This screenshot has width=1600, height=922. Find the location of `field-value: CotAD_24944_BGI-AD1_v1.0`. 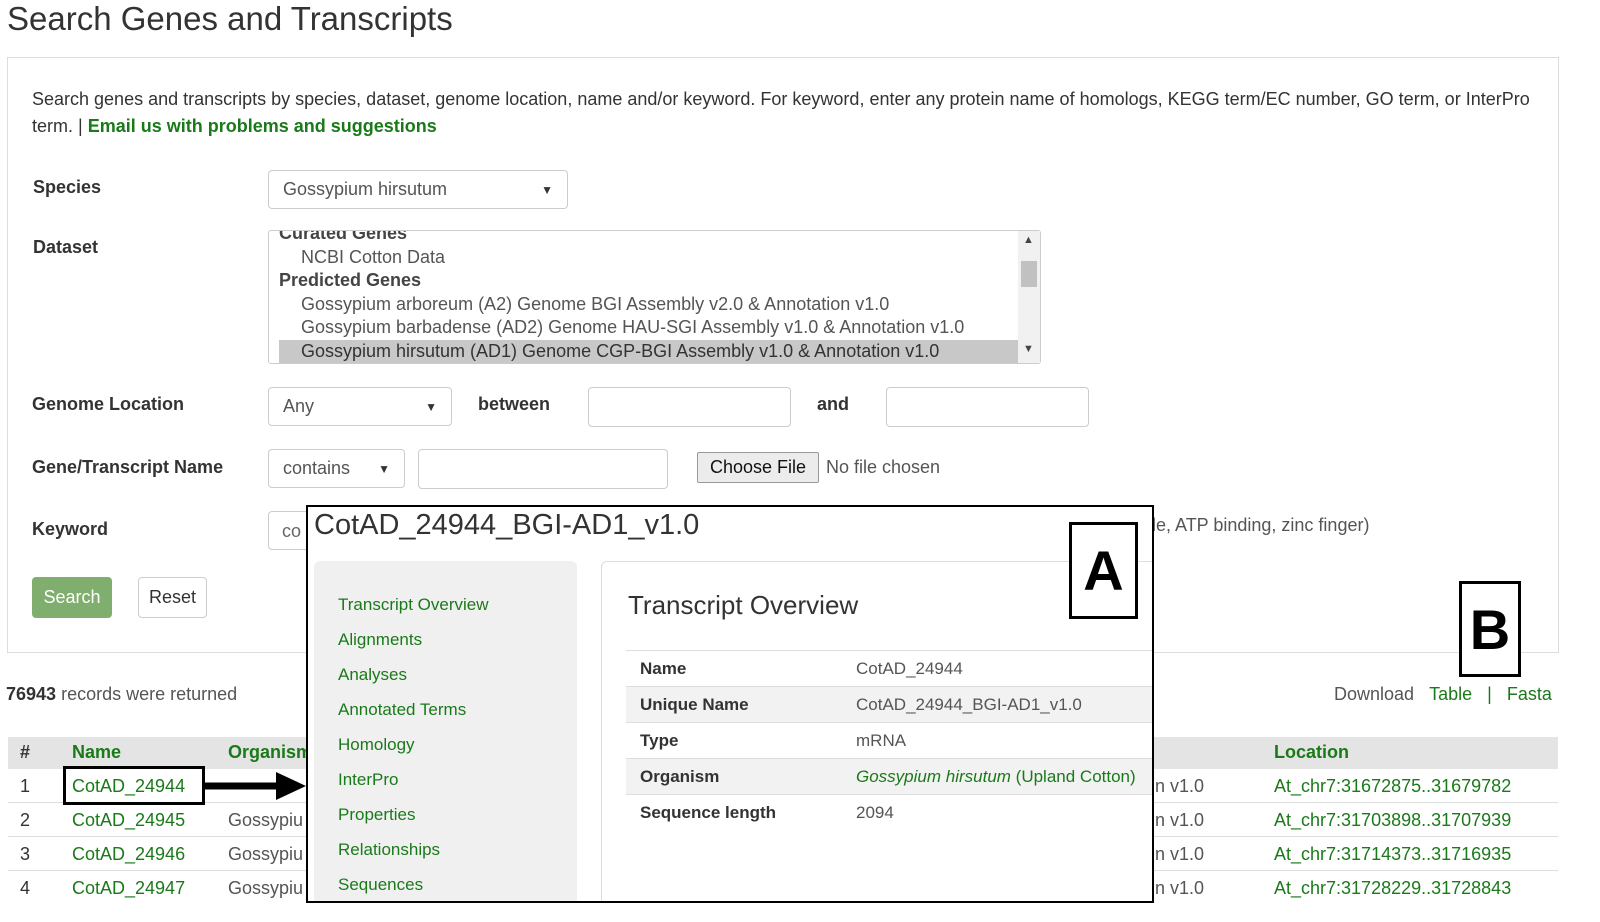

field-value: CotAD_24944_BGI-AD1_v1.0 is located at coordinates (969, 704).